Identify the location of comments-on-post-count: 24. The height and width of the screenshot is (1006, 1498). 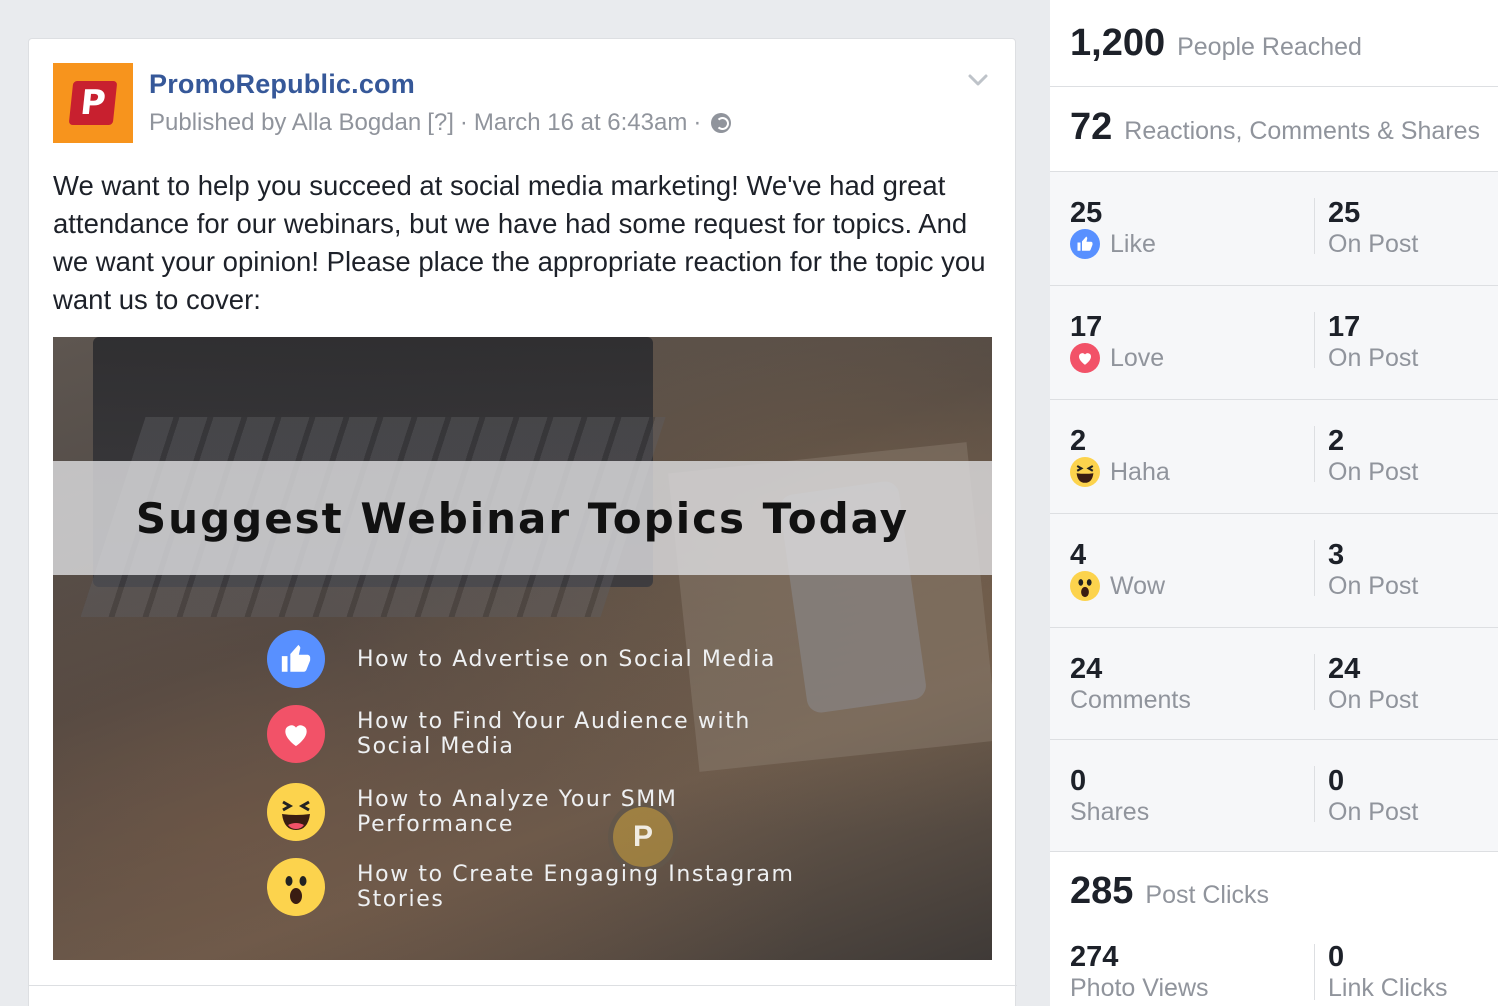
(1344, 669).